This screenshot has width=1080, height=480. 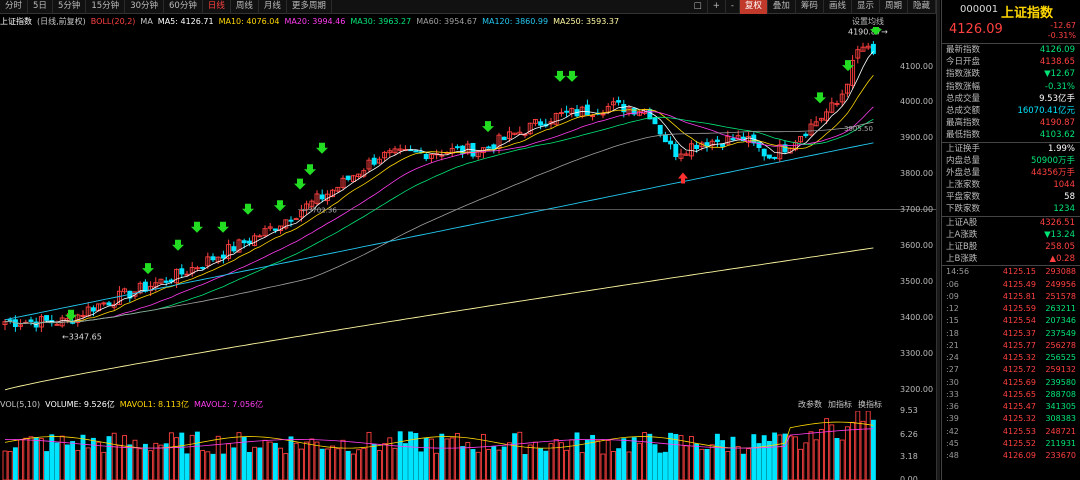 I want to click on tick-row: :33 4125.65 288708, so click(x=1011, y=395).